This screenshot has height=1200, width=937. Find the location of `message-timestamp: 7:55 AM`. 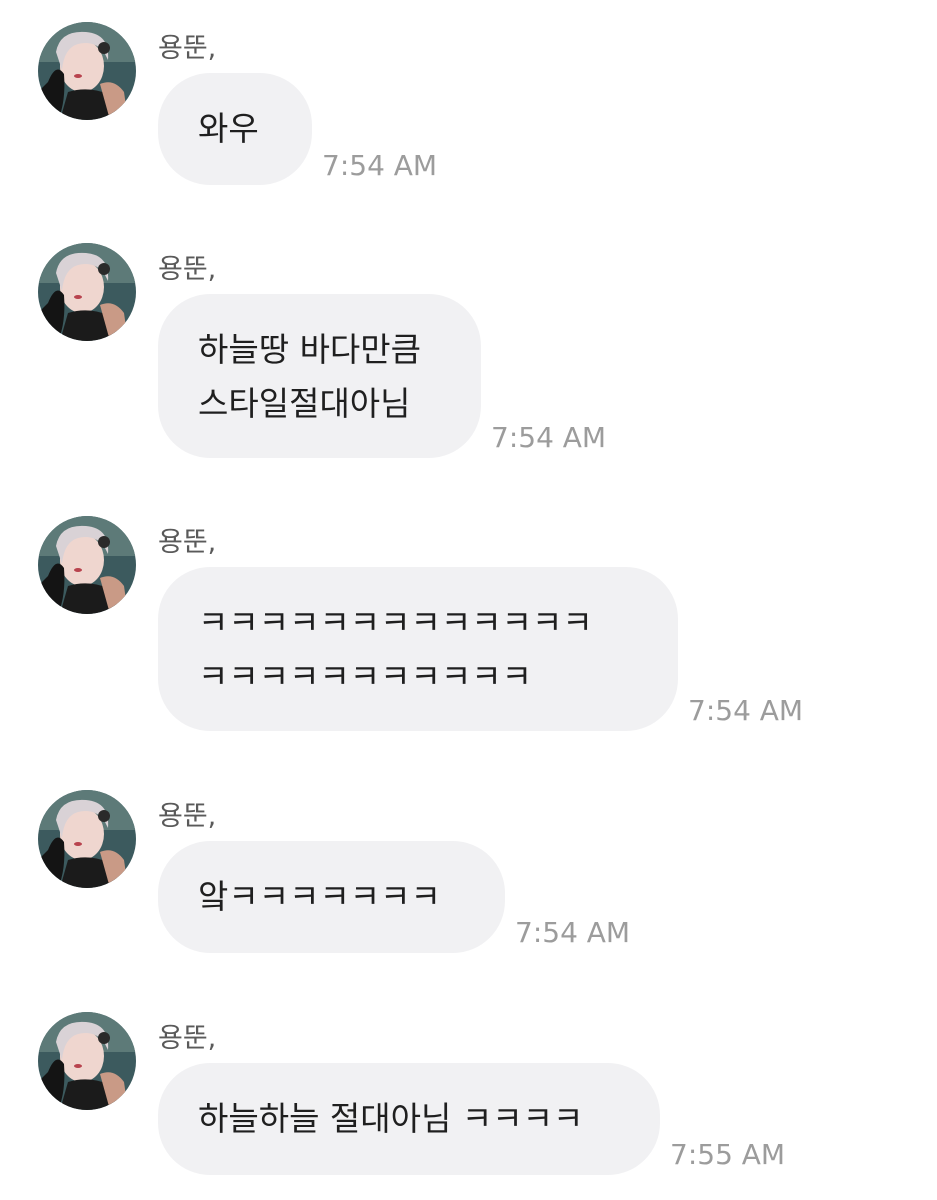

message-timestamp: 7:55 AM is located at coordinates (728, 1154).